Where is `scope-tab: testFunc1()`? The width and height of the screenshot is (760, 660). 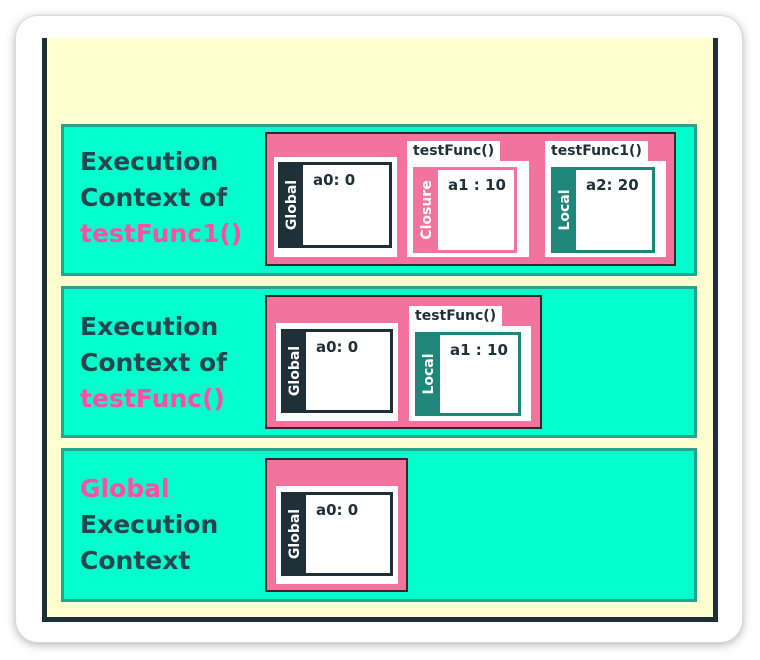
scope-tab: testFunc1() is located at coordinates (596, 151).